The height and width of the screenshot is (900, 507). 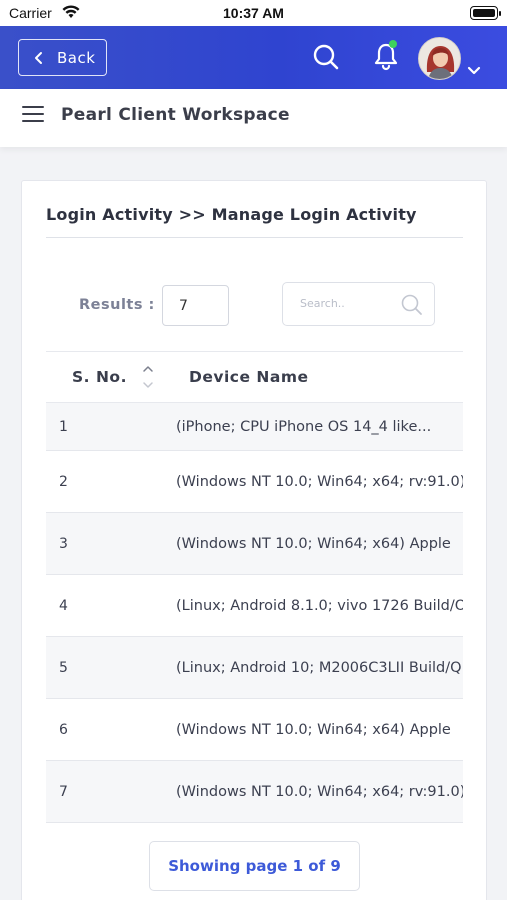 I want to click on workspace-title: Pearl Client Workspace, so click(x=175, y=115).